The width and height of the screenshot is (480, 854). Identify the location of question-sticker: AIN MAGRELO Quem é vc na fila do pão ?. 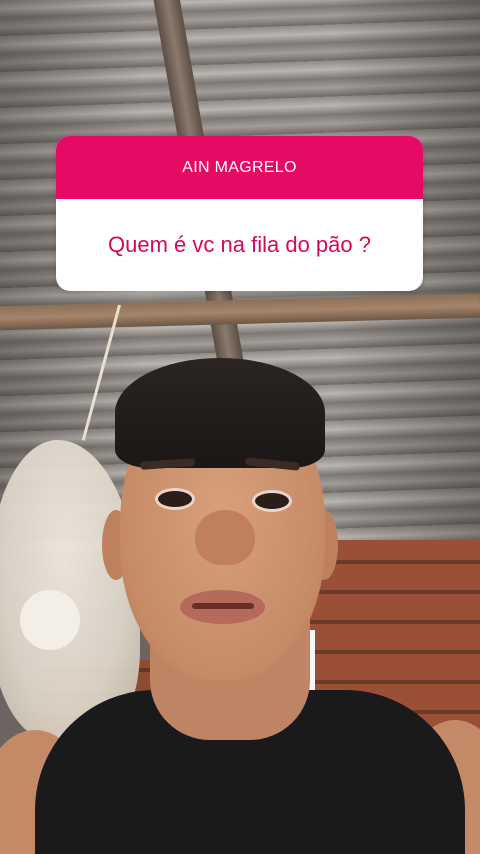
(239, 213).